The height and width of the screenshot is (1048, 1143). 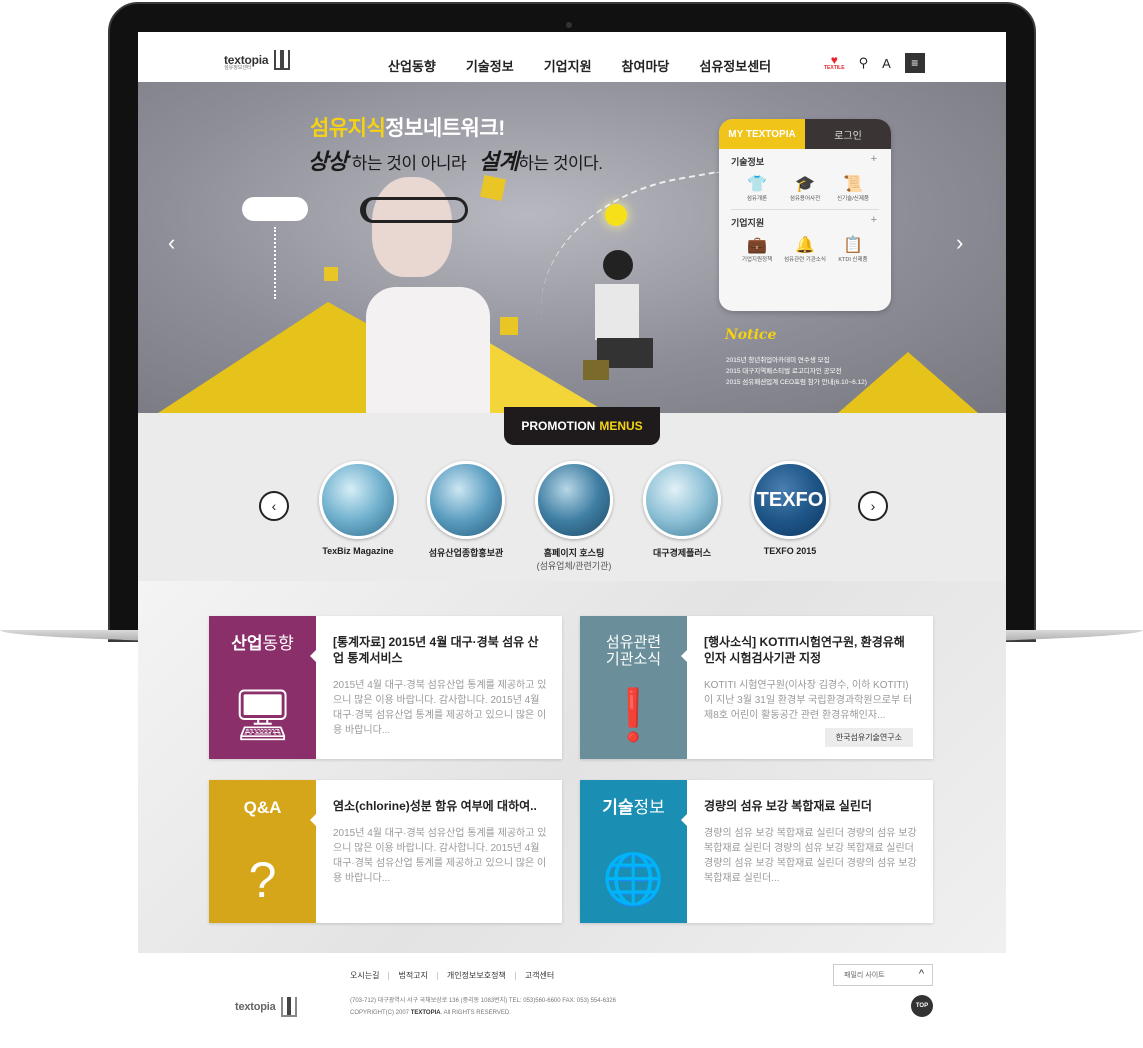 I want to click on promo-item-promo-hall: 섬유산업종합홍보관, so click(x=466, y=516).